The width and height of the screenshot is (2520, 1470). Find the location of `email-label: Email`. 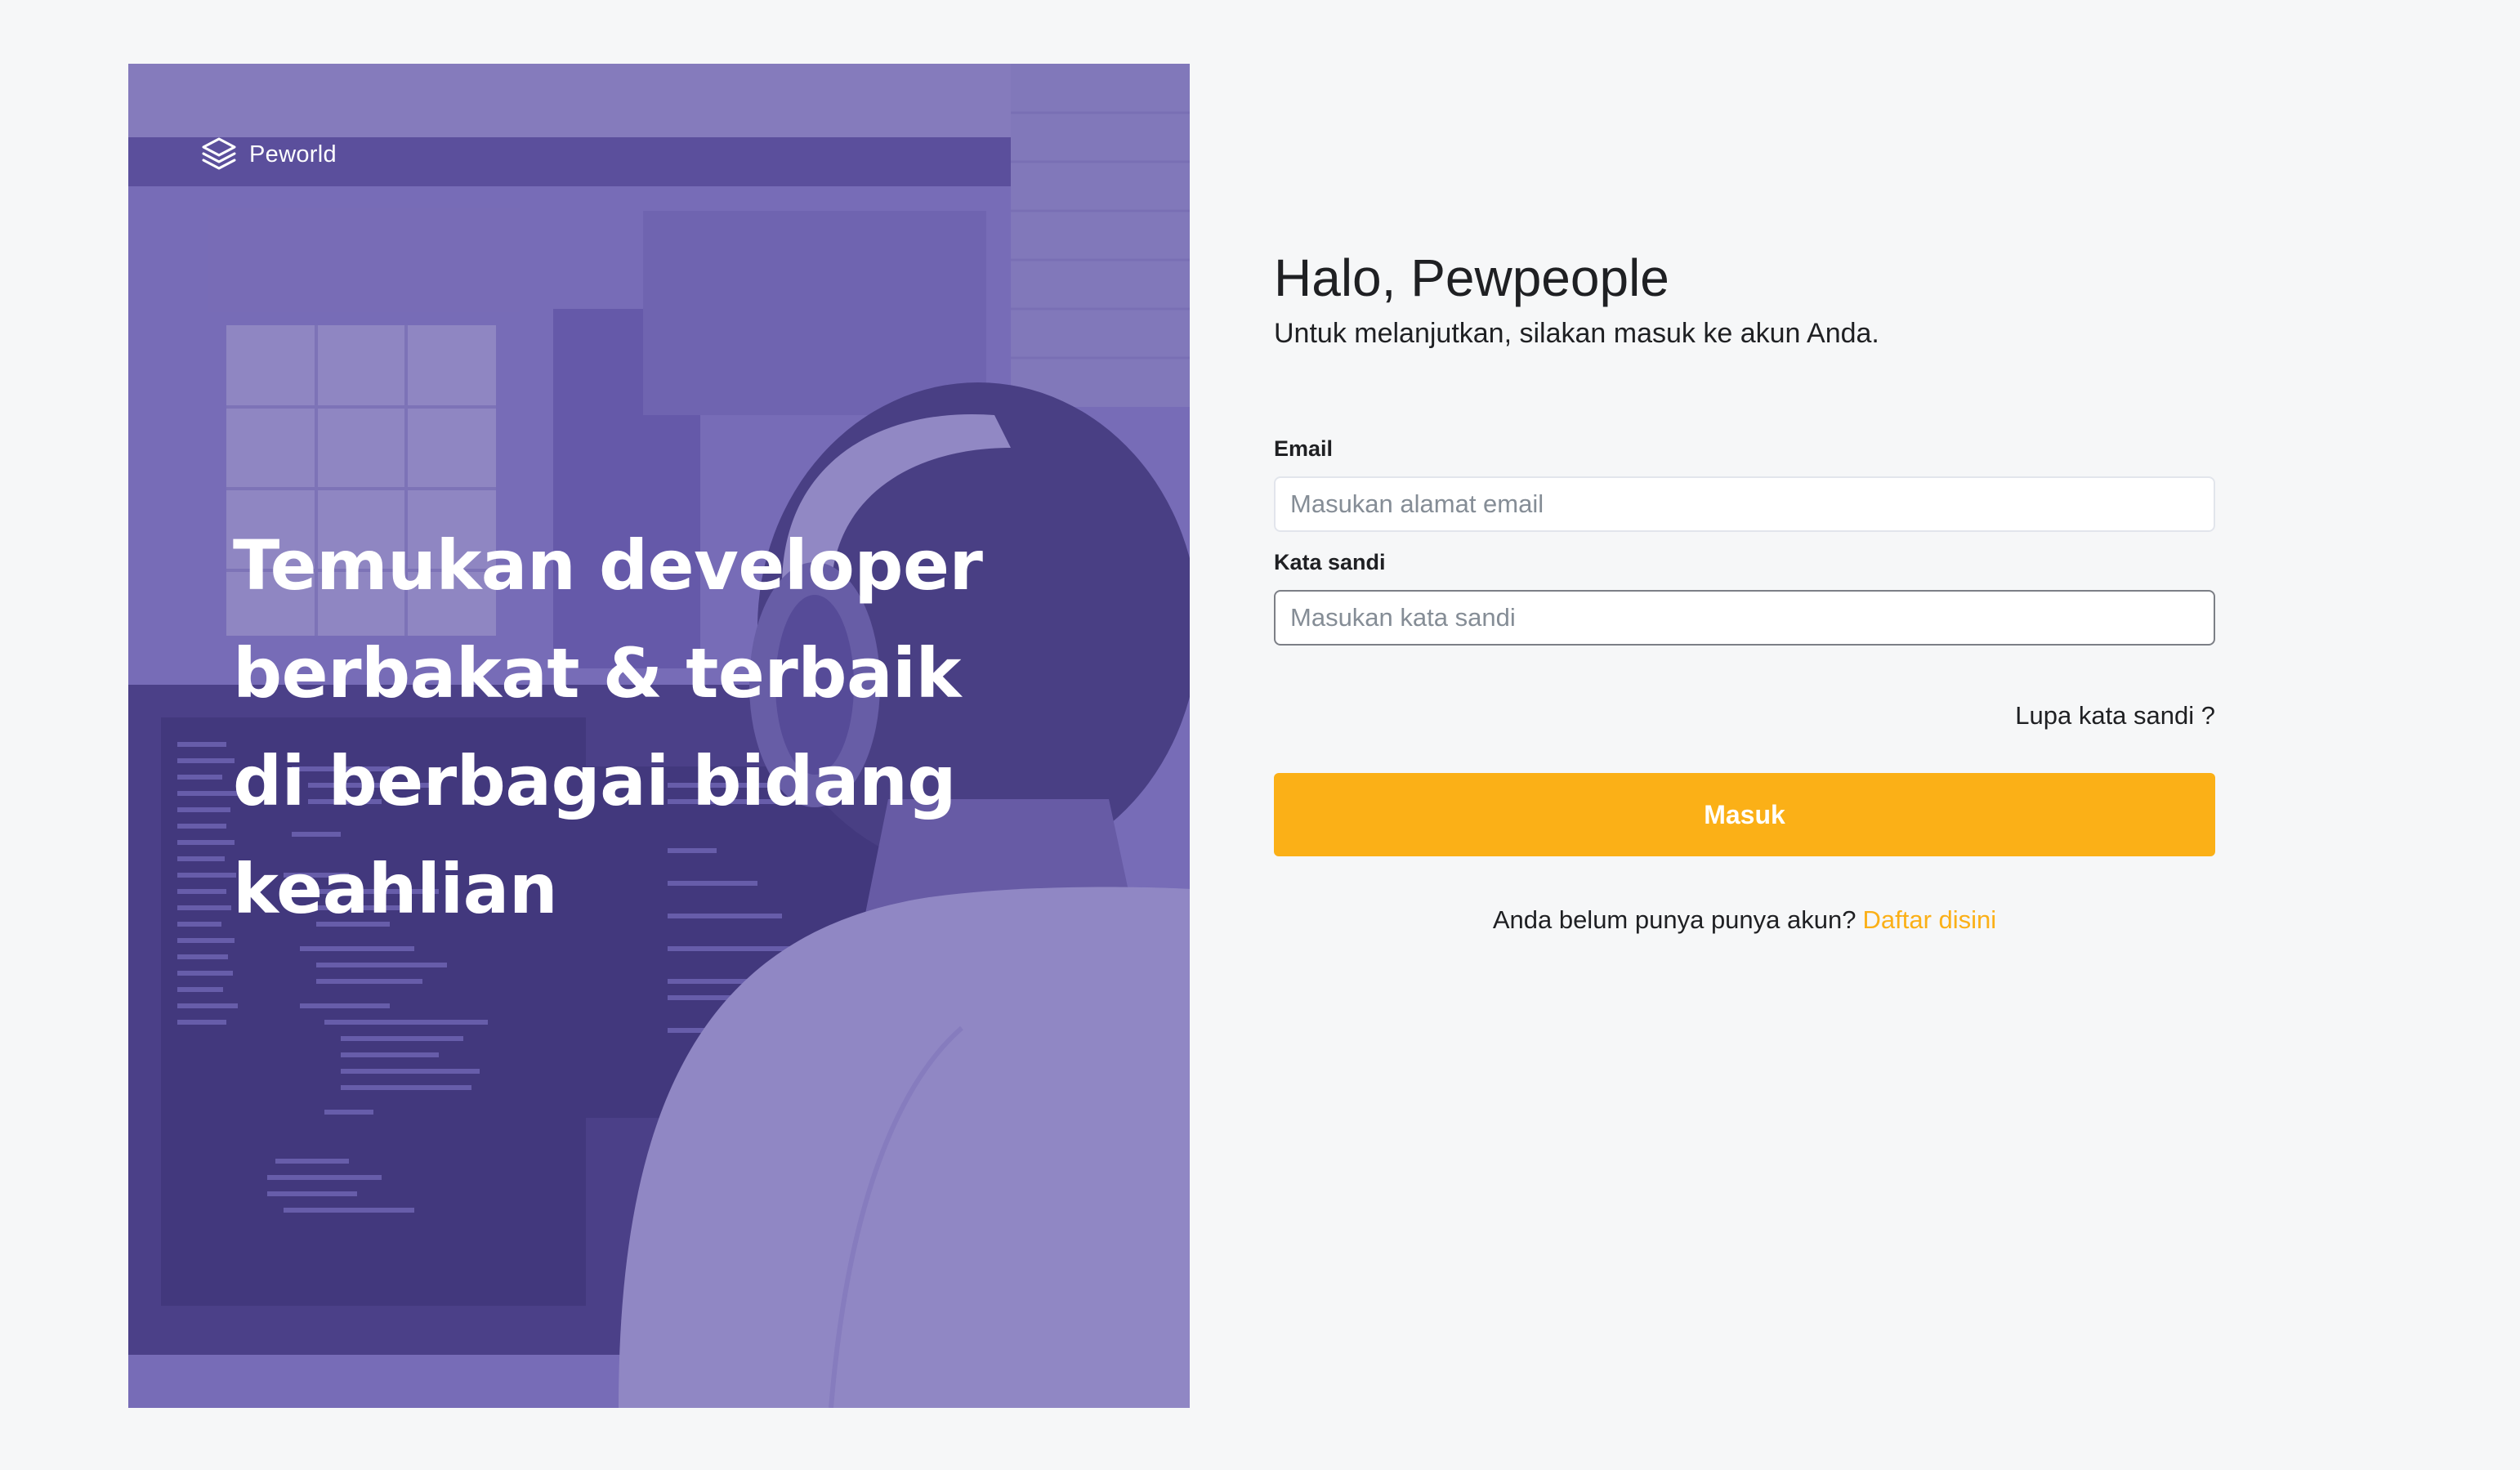

email-label: Email is located at coordinates (1304, 449).